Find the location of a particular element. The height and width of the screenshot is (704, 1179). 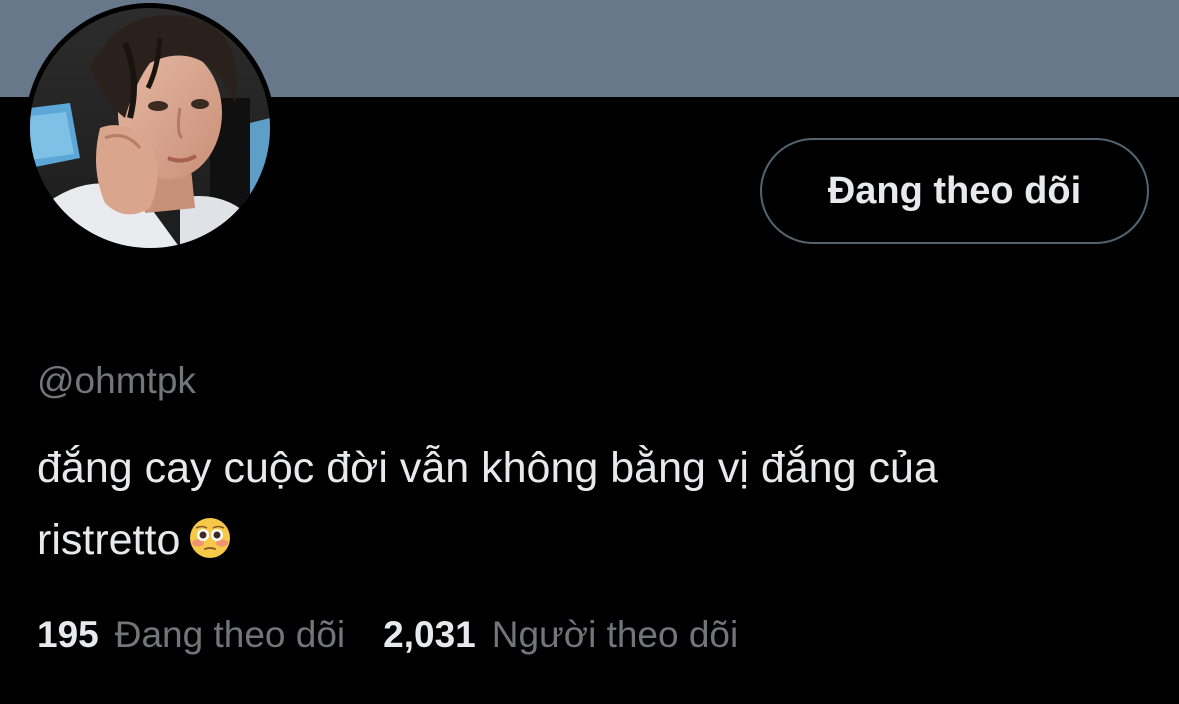

bio-line-2-text: ristretto is located at coordinates (109, 540).